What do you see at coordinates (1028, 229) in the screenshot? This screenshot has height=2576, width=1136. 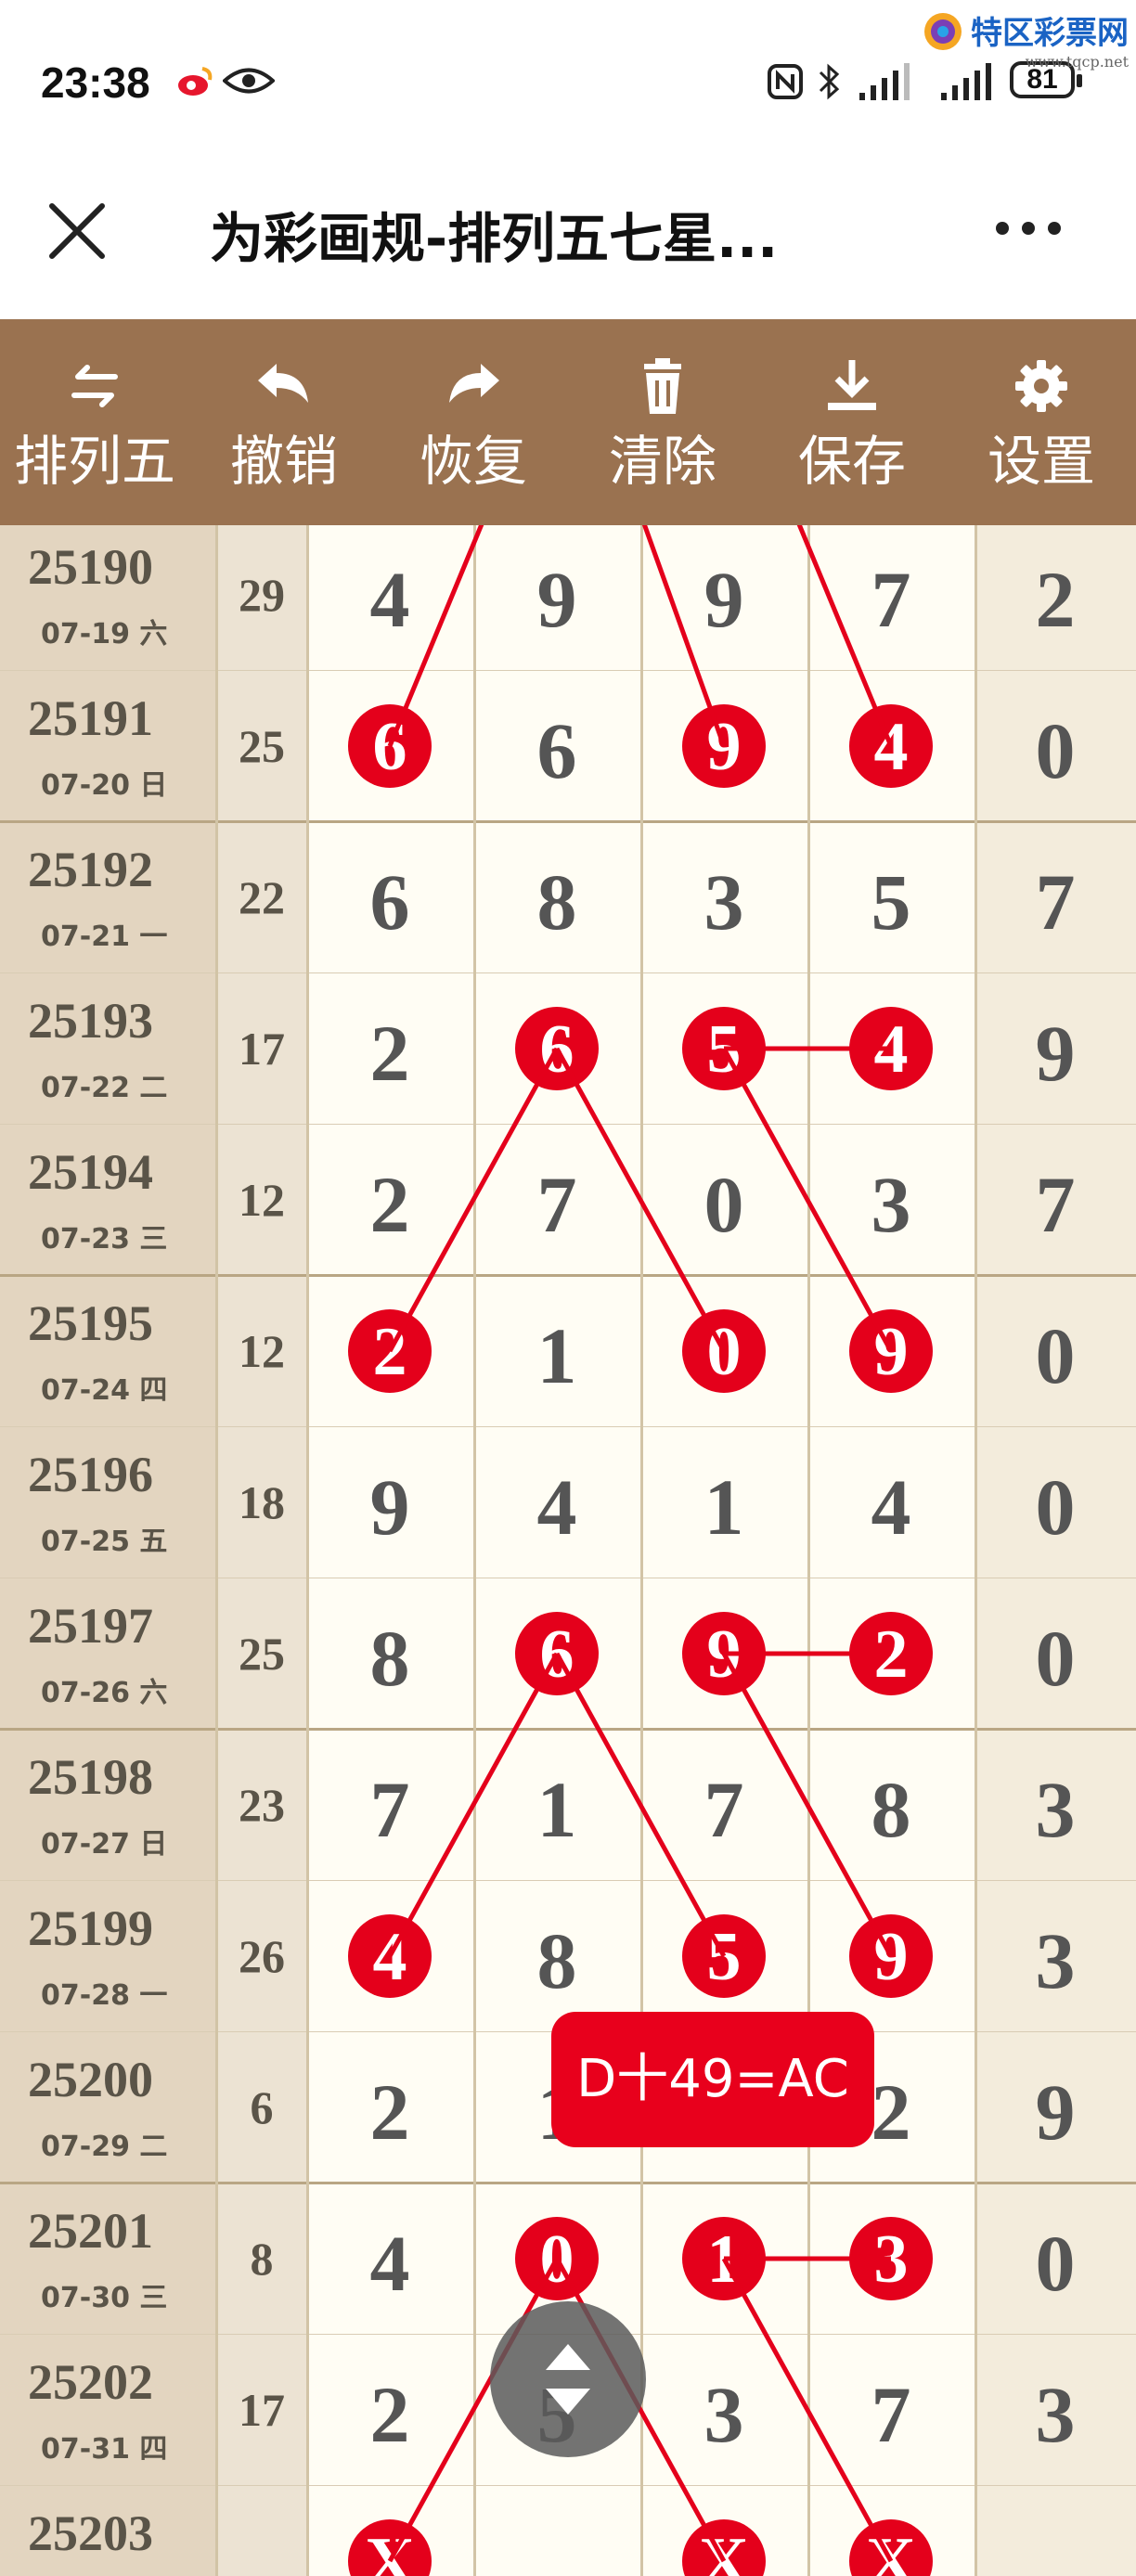 I see `more-options-icon` at bounding box center [1028, 229].